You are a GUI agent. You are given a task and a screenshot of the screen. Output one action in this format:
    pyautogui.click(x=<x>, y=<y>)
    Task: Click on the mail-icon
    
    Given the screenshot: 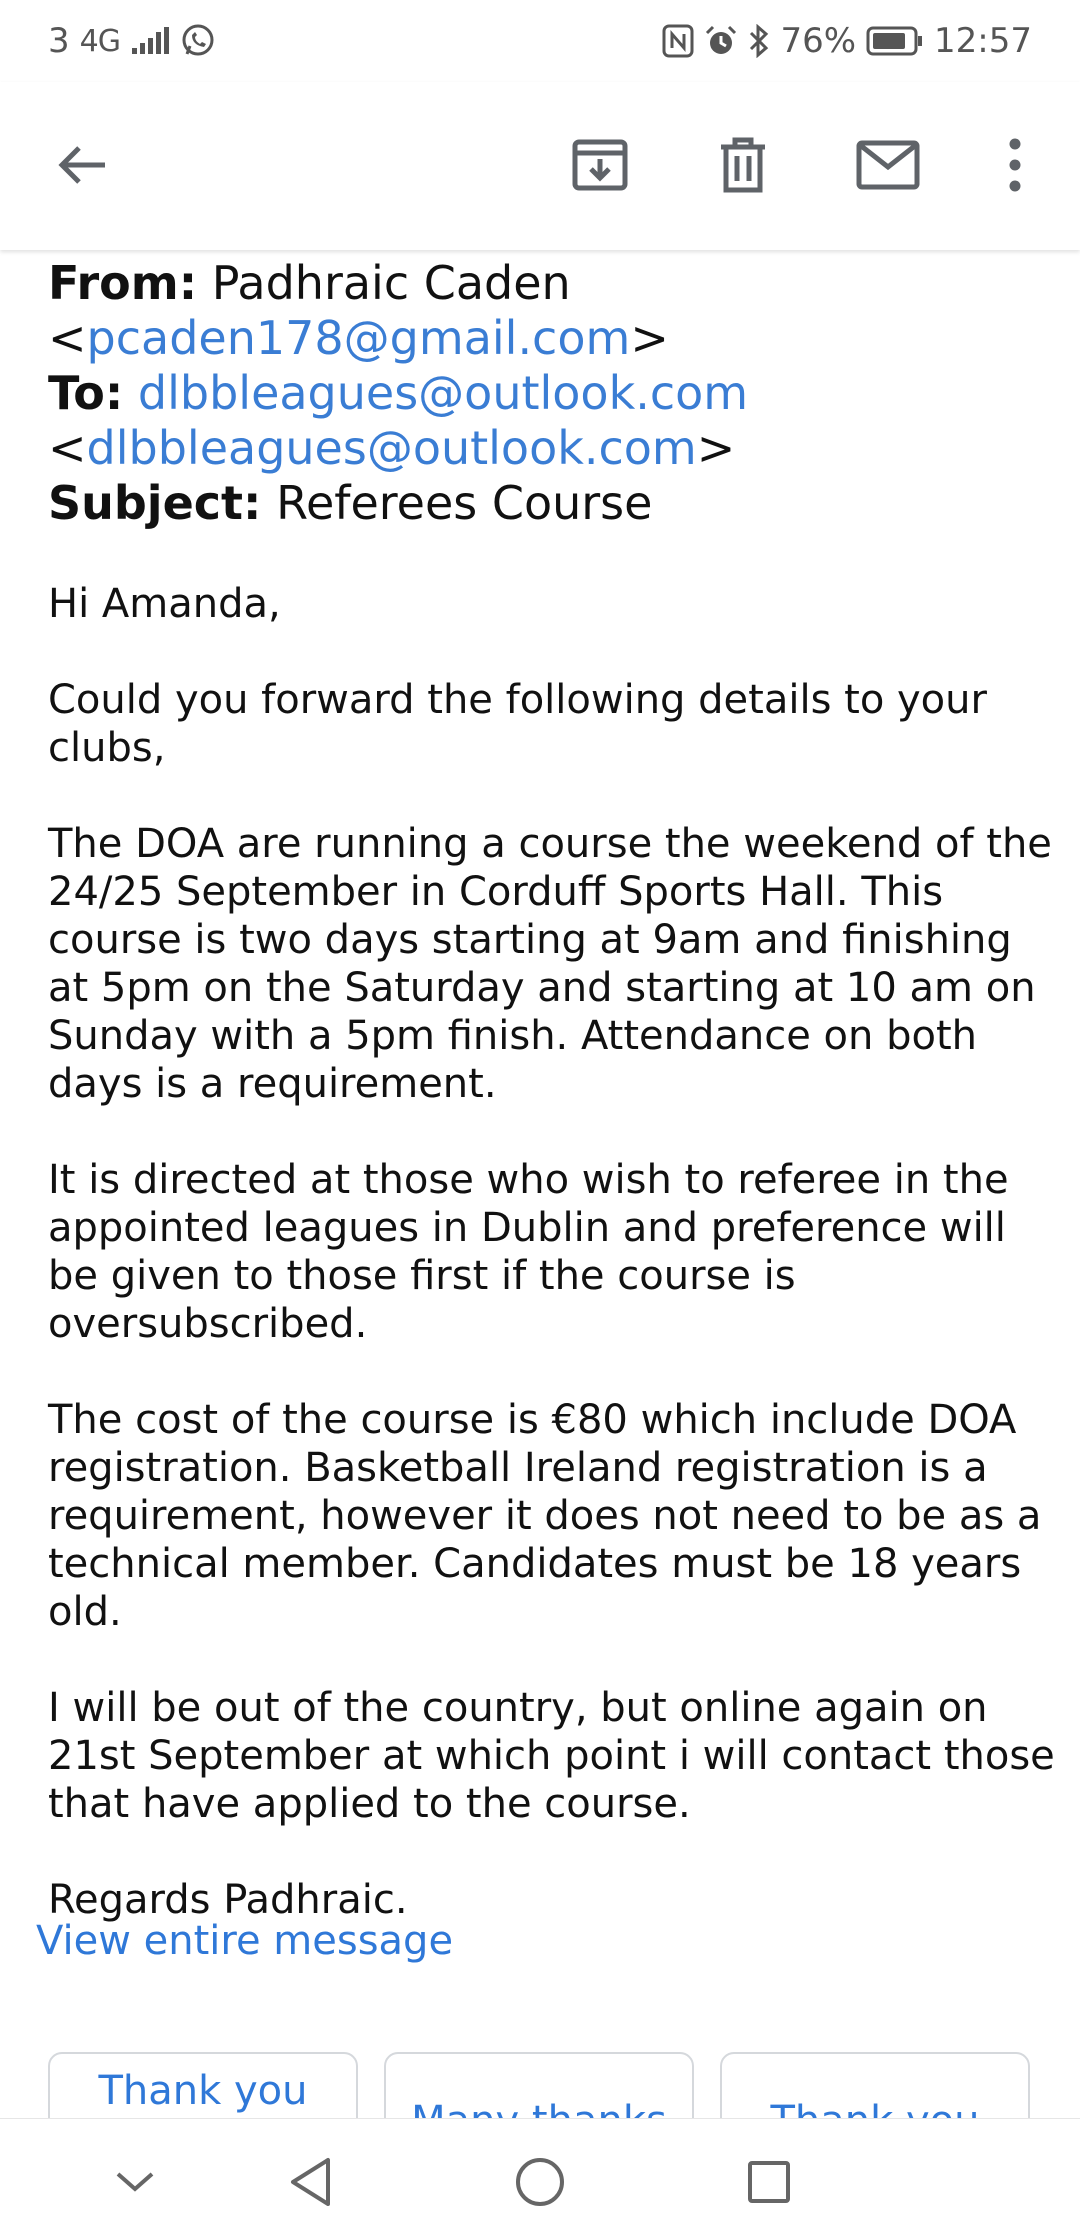 What is the action you would take?
    pyautogui.click(x=888, y=165)
    